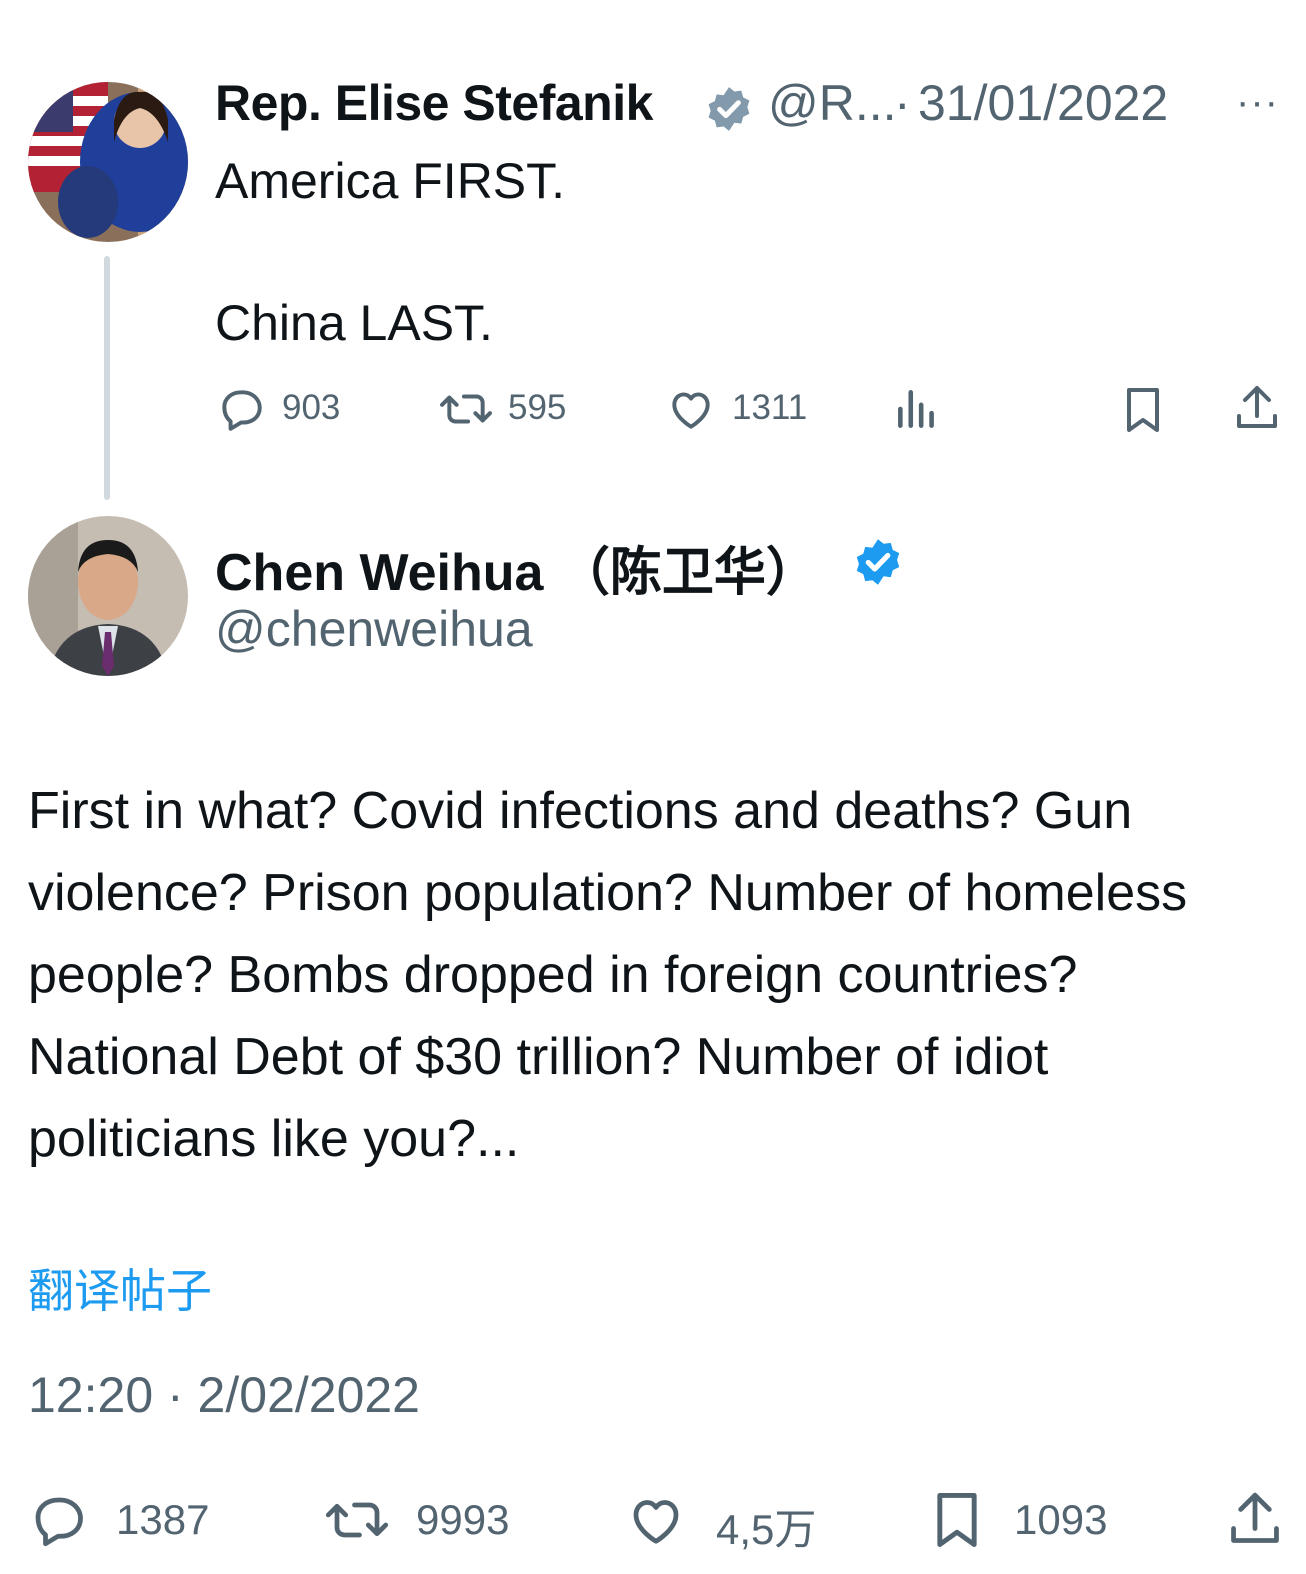  I want to click on government-badge-icon, so click(729, 111).